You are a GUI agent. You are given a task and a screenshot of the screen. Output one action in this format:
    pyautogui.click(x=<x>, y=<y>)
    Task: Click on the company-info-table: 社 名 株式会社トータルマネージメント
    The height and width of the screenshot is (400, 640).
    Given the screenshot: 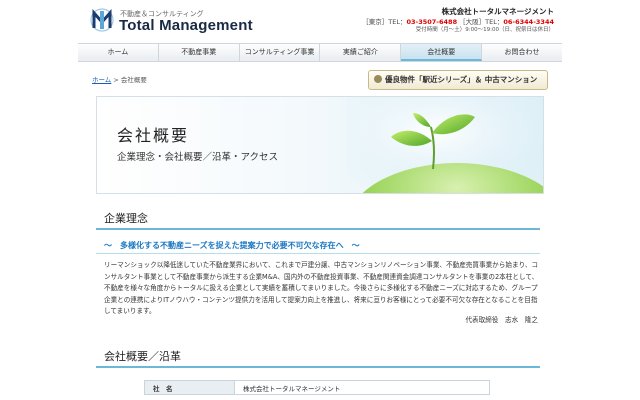 What is the action you would take?
    pyautogui.click(x=317, y=387)
    